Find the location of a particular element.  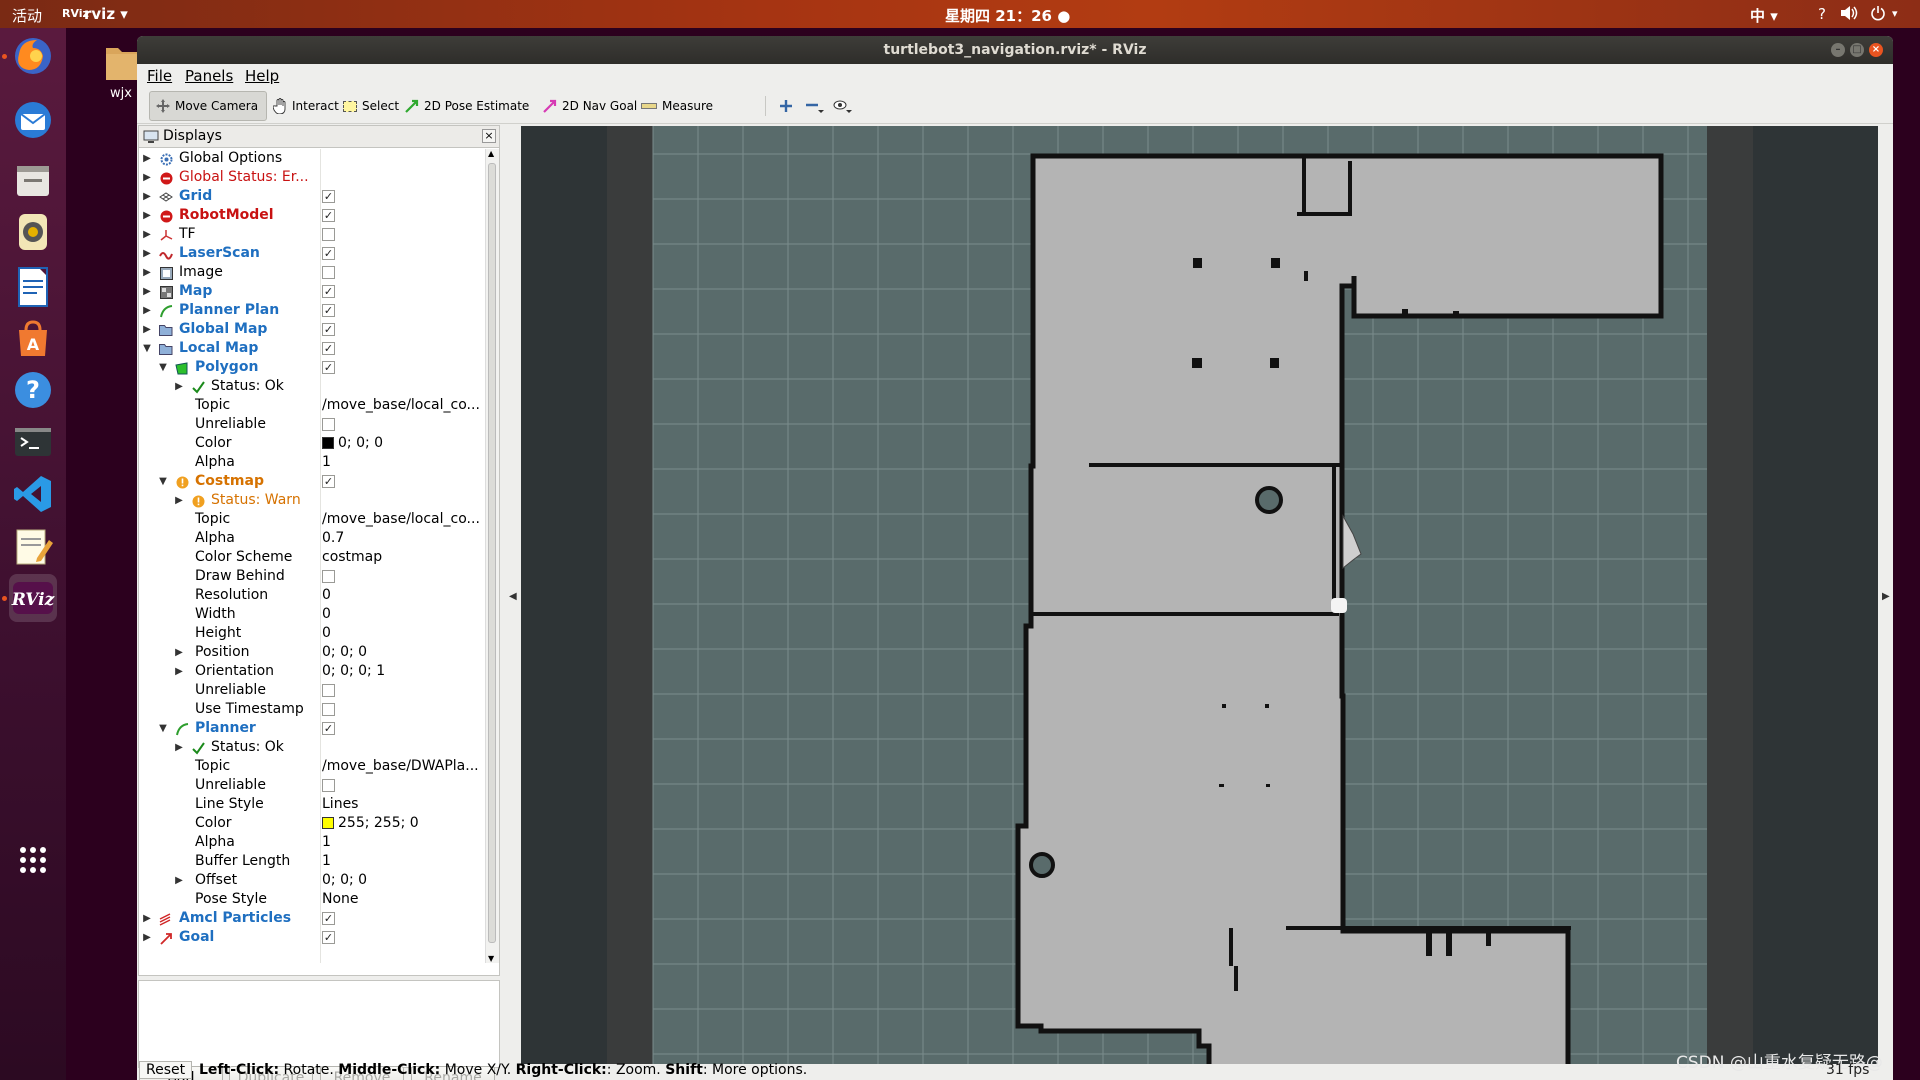

pose-estimate-tool: 2D Pose Estimate is located at coordinates (467, 106).